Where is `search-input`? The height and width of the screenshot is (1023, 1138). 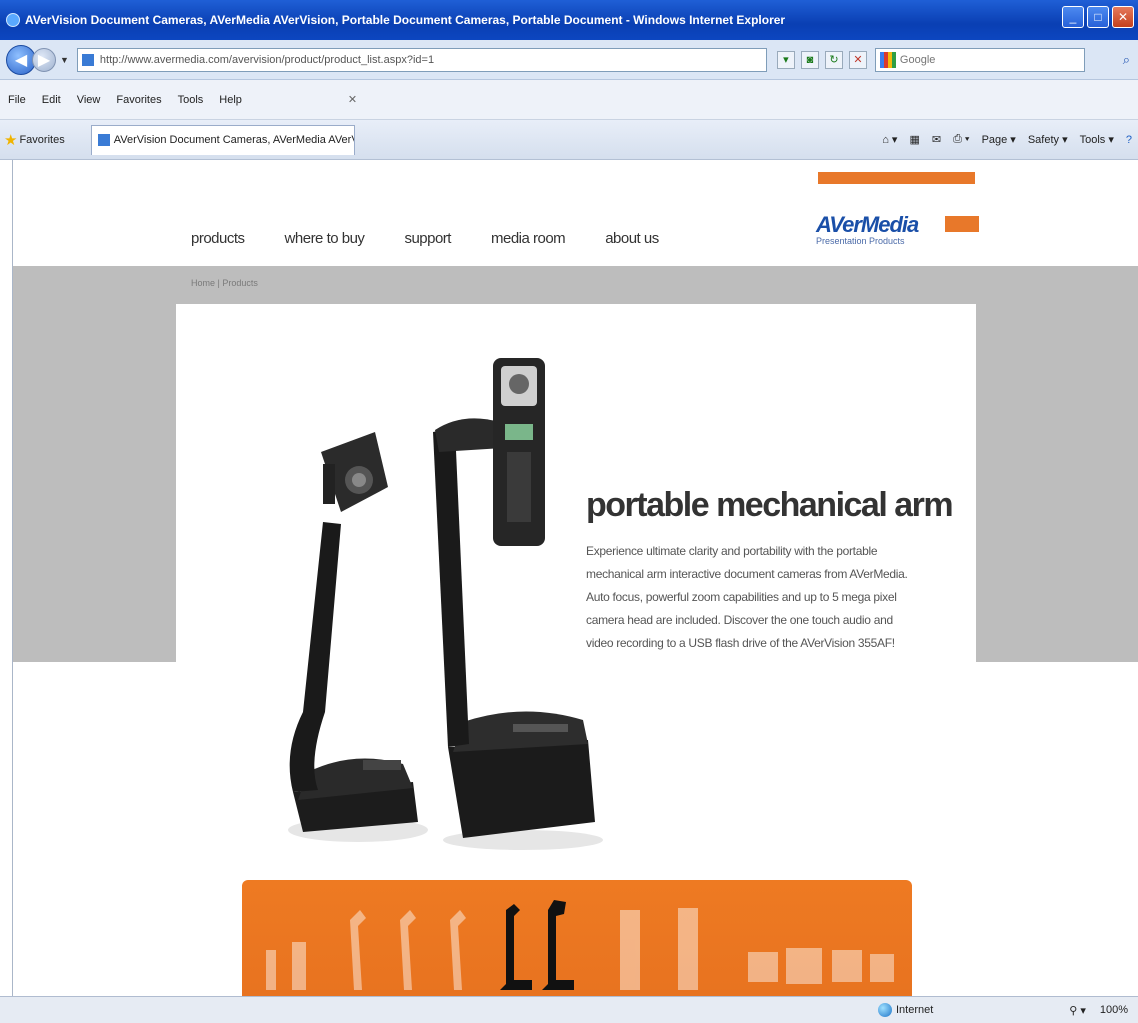
search-input is located at coordinates (989, 59).